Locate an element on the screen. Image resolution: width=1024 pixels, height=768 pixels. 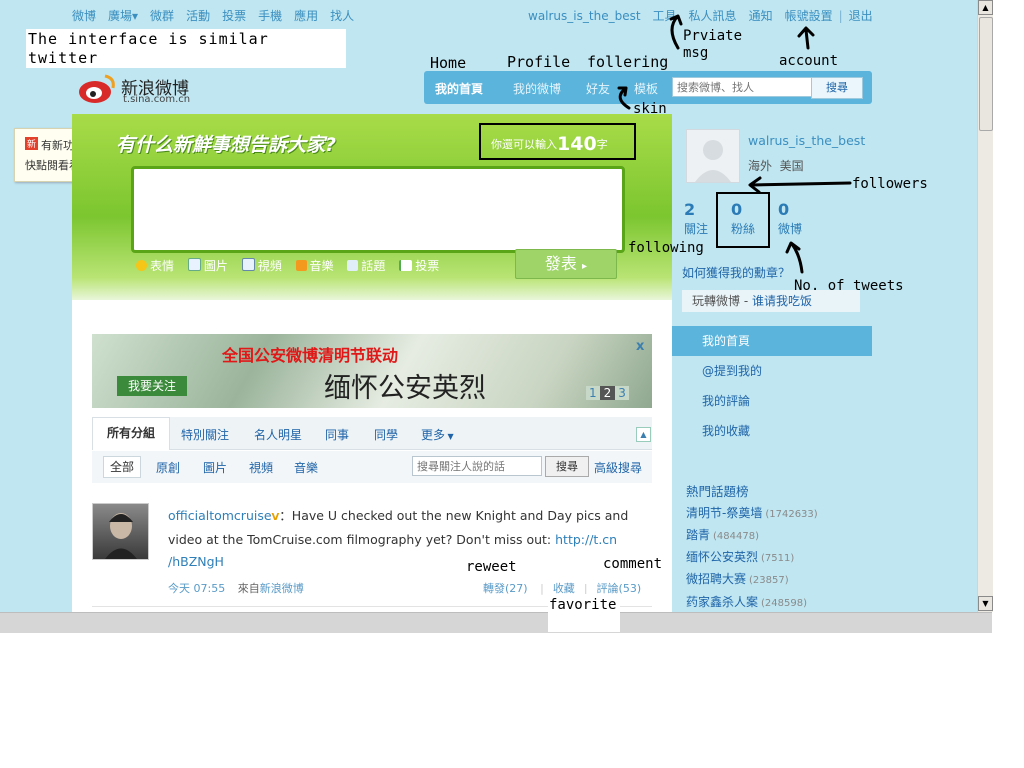
arrow-account is located at coordinates (806, 38).